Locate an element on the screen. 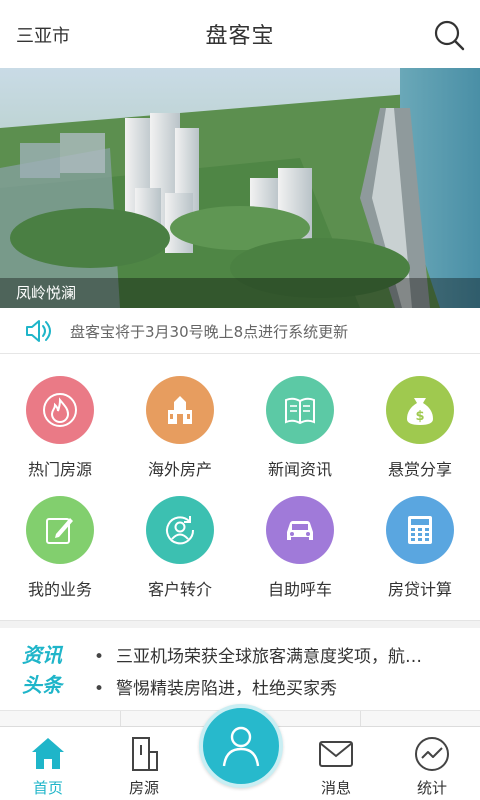 The image size is (480, 800). grid-item-reward-share: $ 悬赏分享 is located at coordinates (420, 420).